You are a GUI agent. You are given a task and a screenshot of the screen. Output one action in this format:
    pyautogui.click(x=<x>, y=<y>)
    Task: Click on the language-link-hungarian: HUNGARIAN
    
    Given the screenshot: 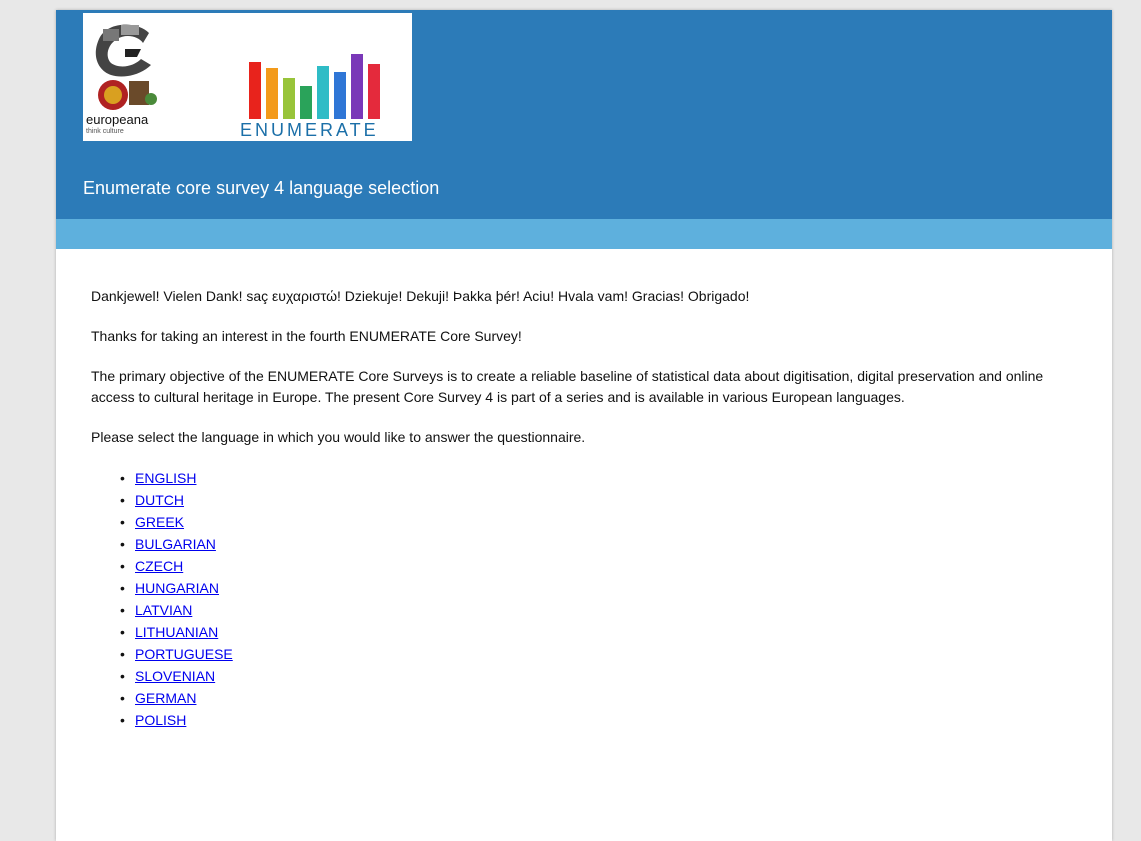 What is the action you would take?
    pyautogui.click(x=177, y=588)
    